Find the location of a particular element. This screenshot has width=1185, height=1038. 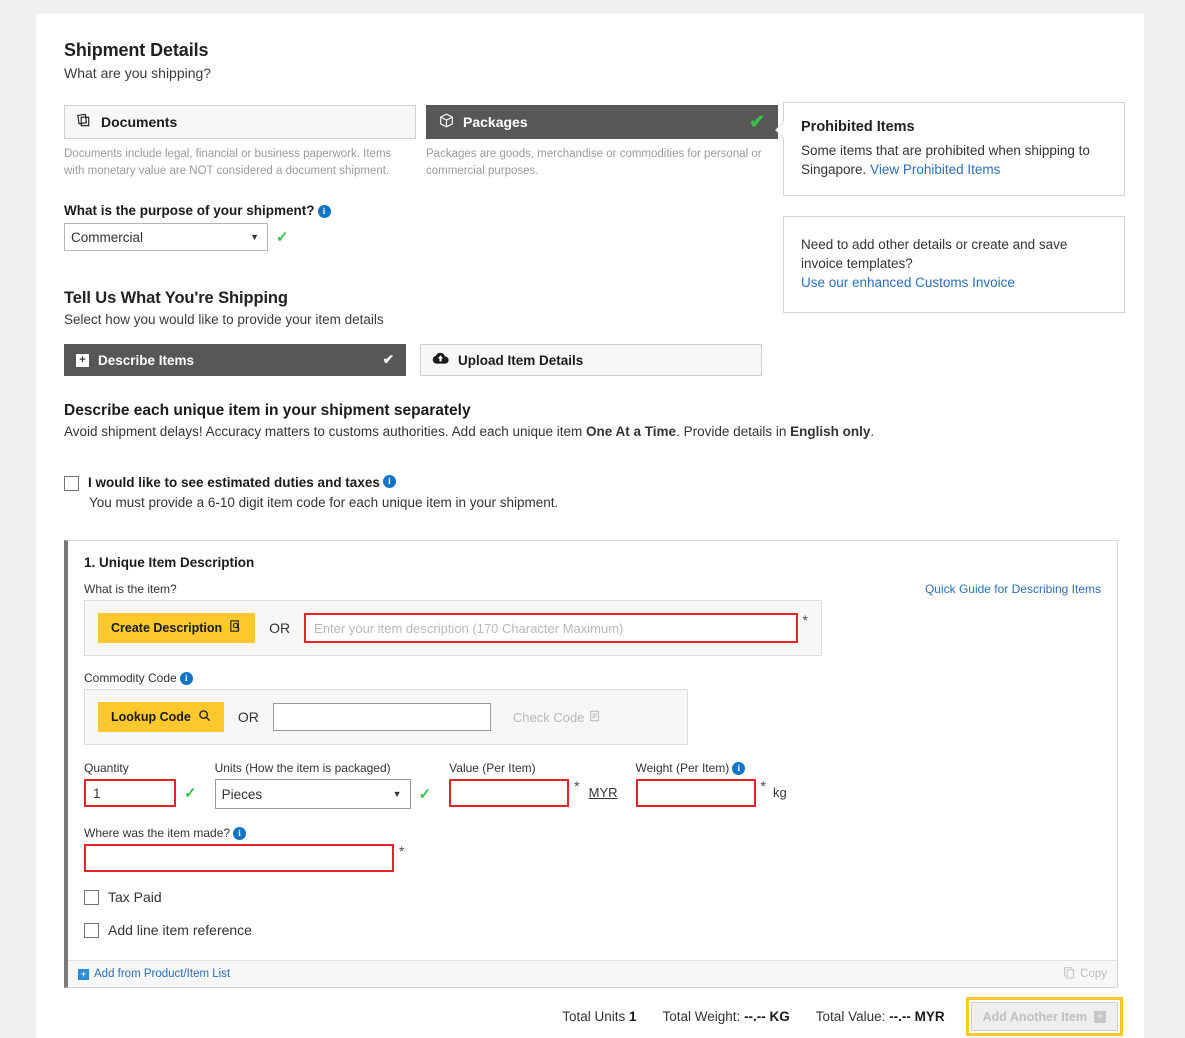

total-value: Total Value: --.-- MYR is located at coordinates (880, 1016).